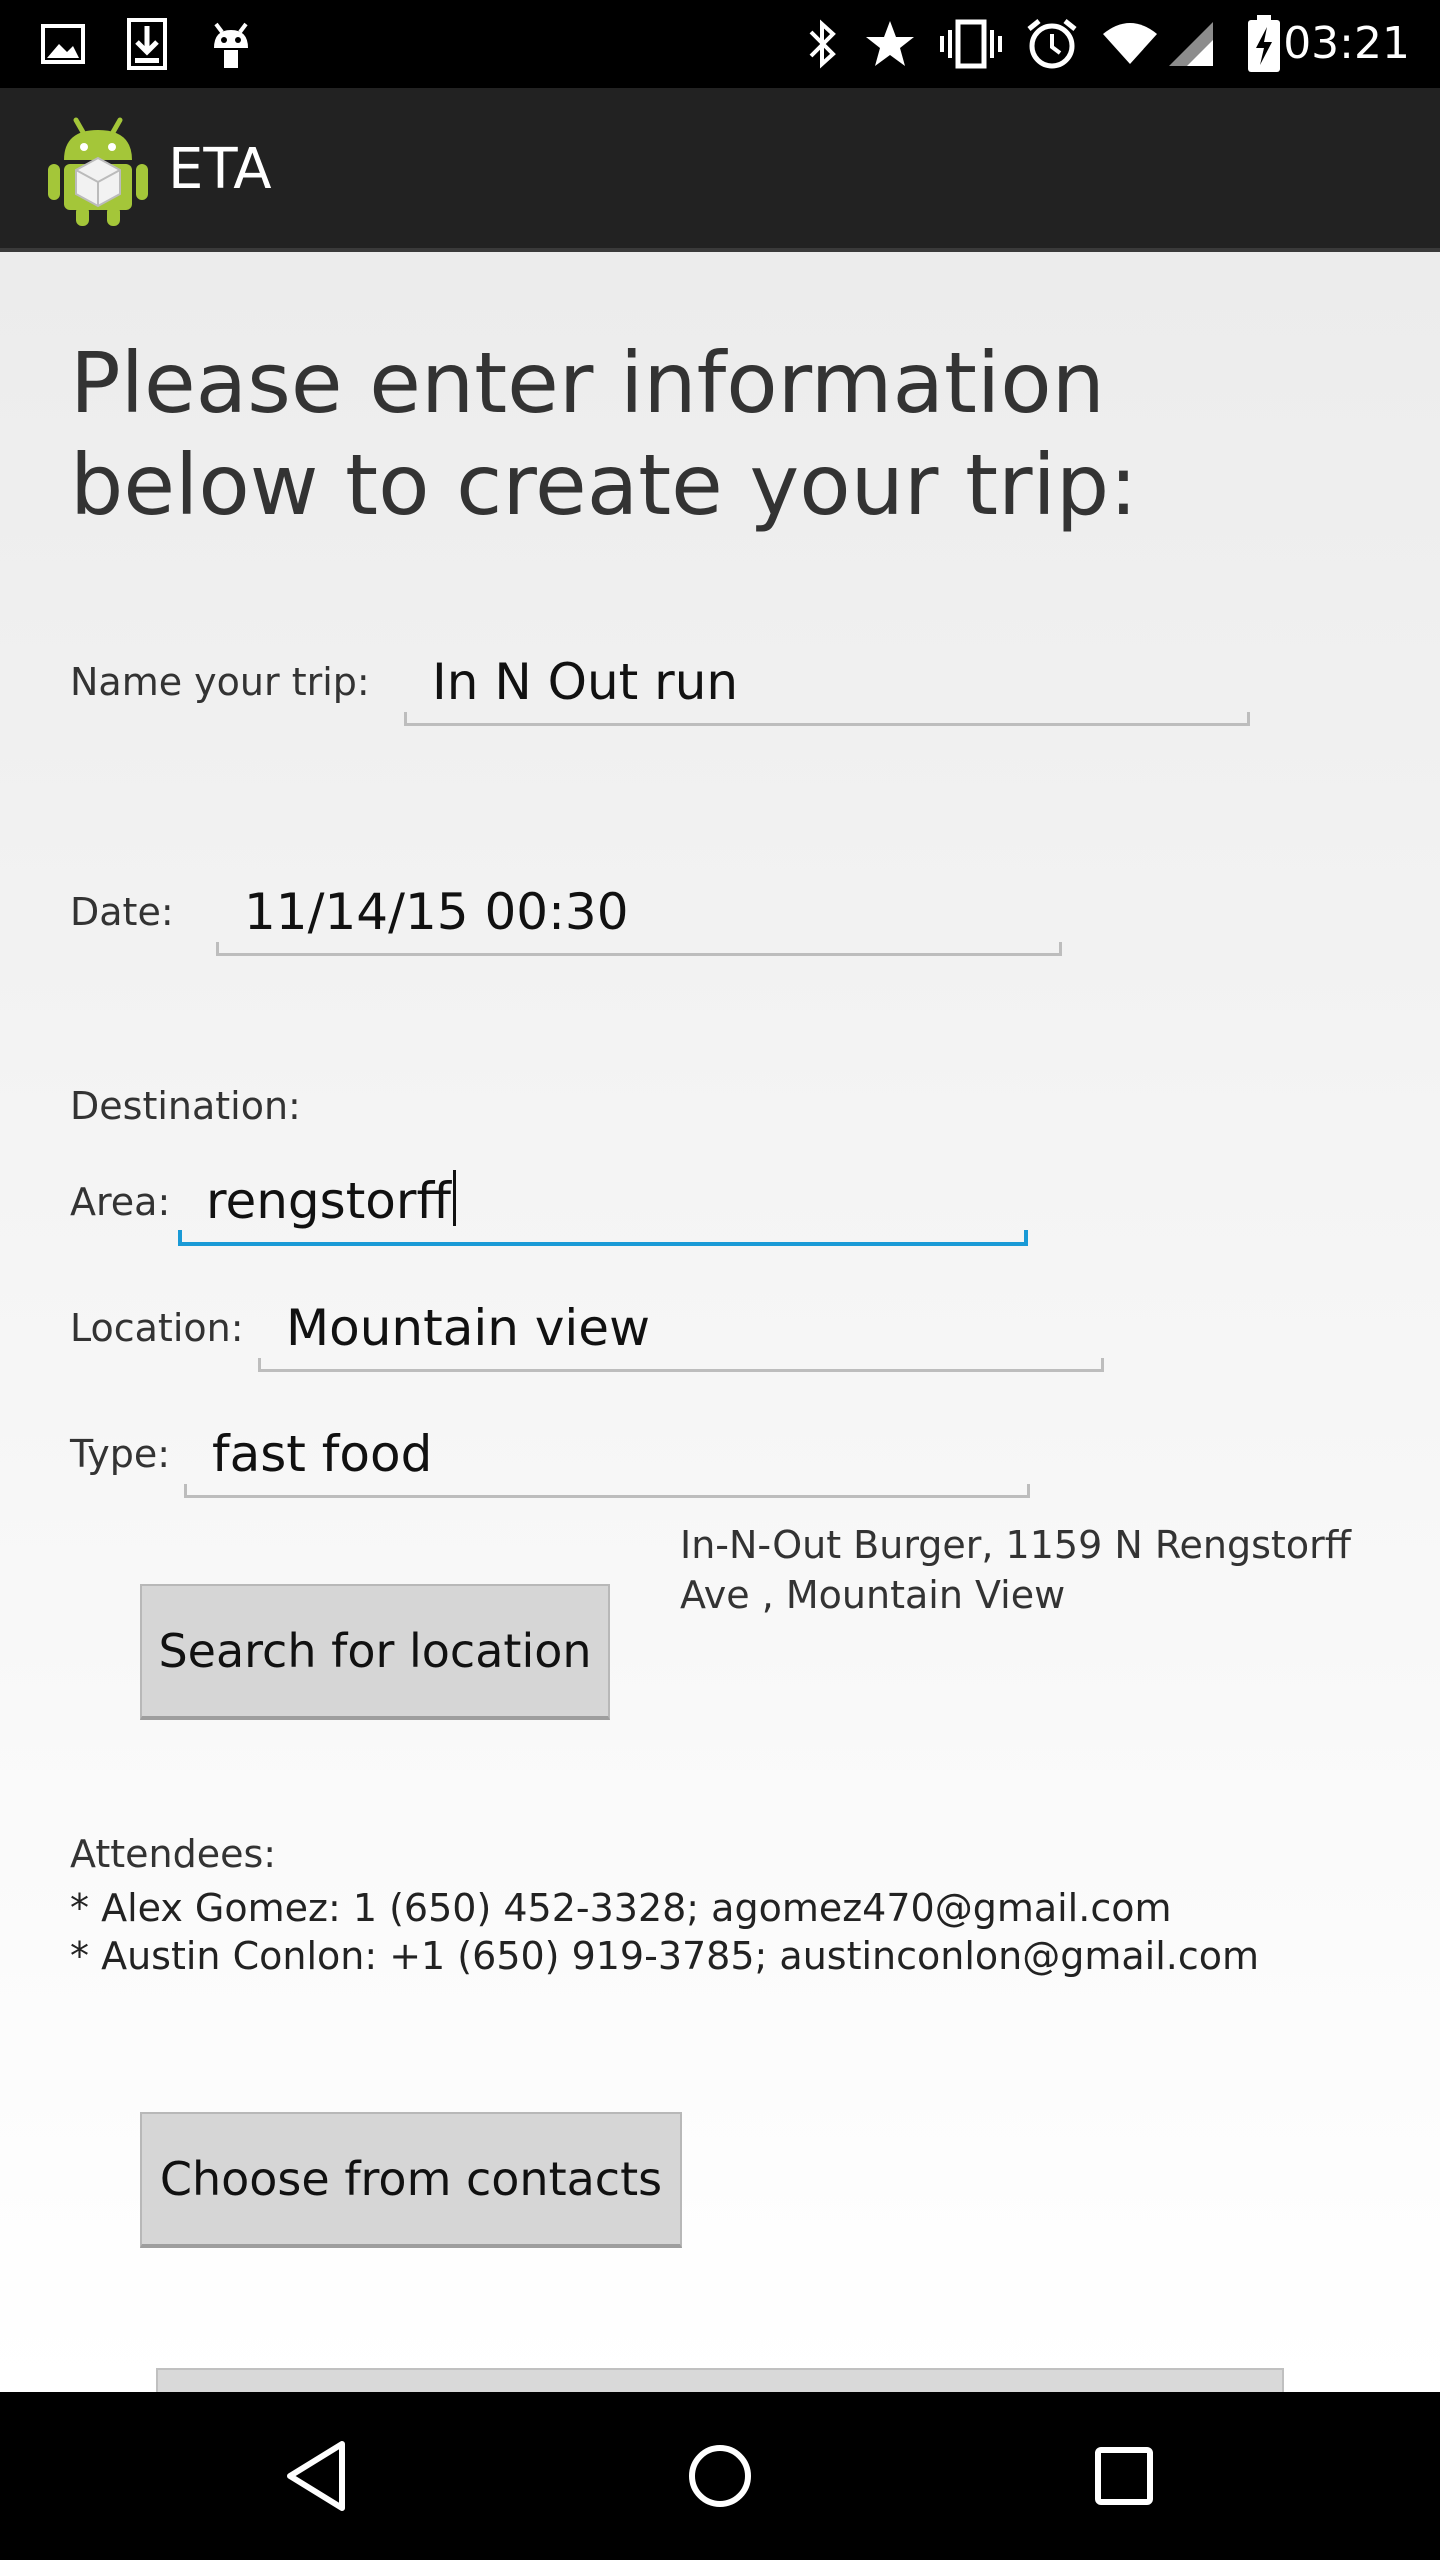  Describe the element at coordinates (468, 1328) in the screenshot. I see `location-value: Mountain view` at that location.